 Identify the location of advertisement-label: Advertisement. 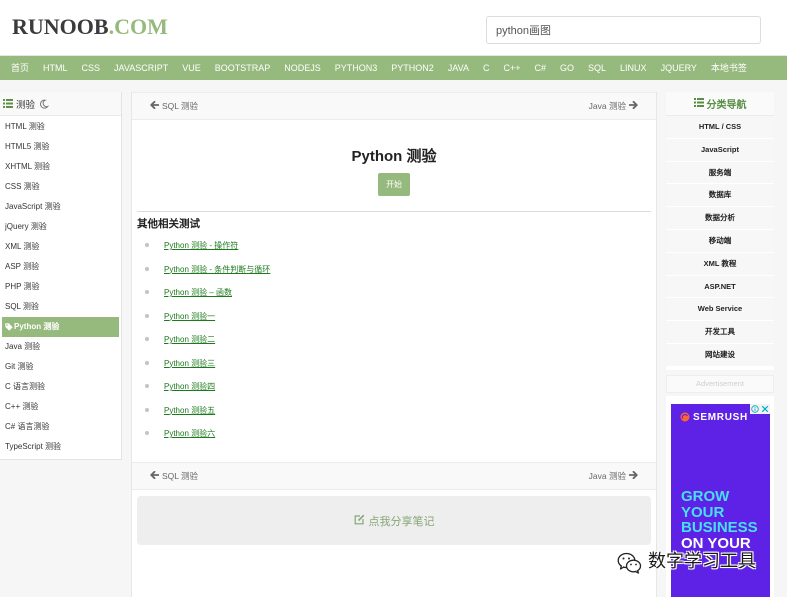
(720, 384).